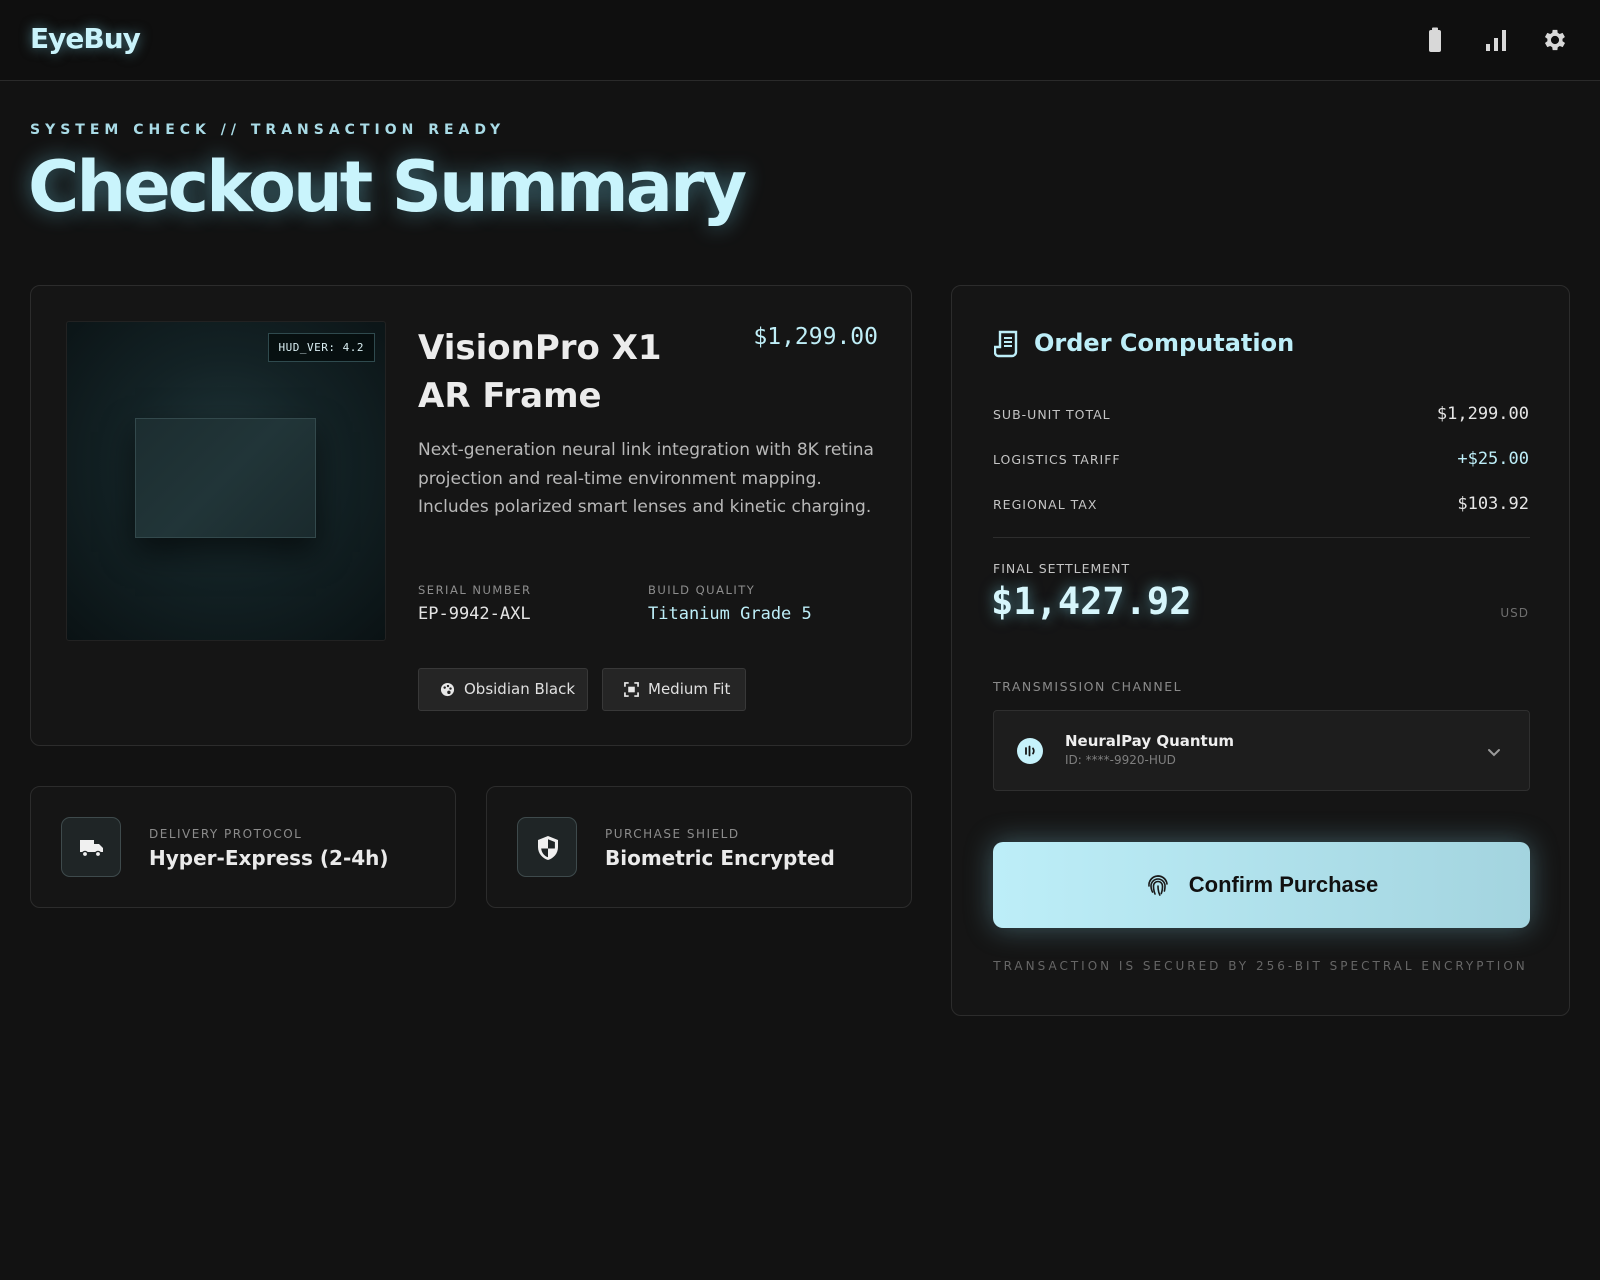 Image resolution: width=1600 pixels, height=1280 pixels. What do you see at coordinates (447, 689) in the screenshot?
I see `palette-icon` at bounding box center [447, 689].